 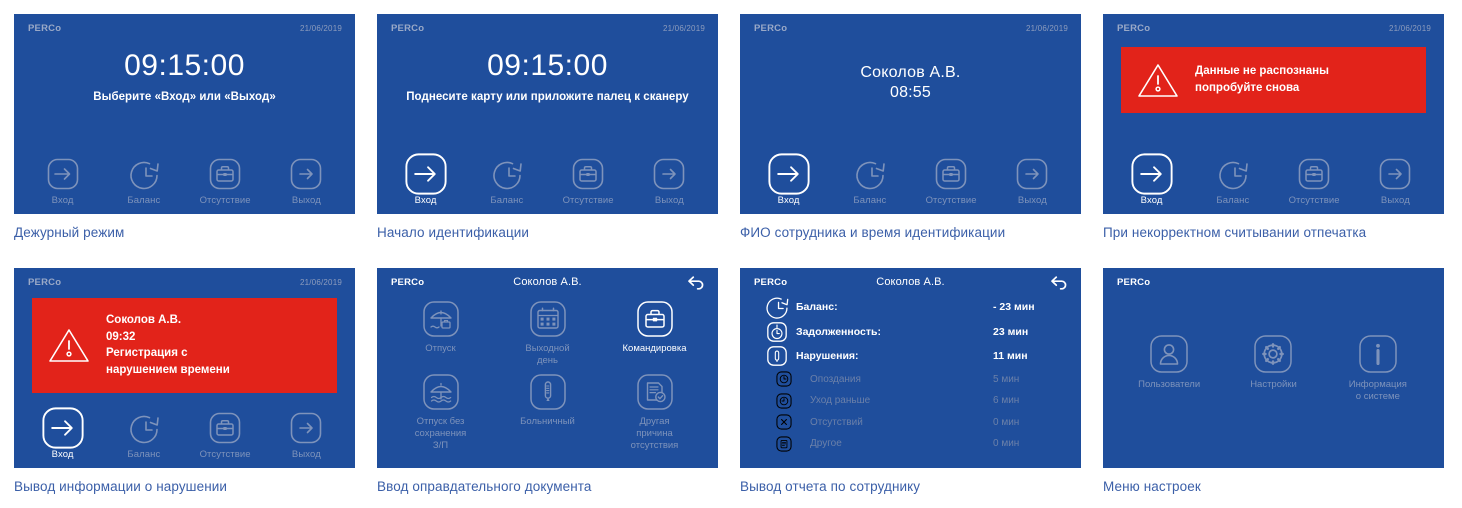 What do you see at coordinates (1014, 307) in the screenshot?
I see `report-value: - 23 мин` at bounding box center [1014, 307].